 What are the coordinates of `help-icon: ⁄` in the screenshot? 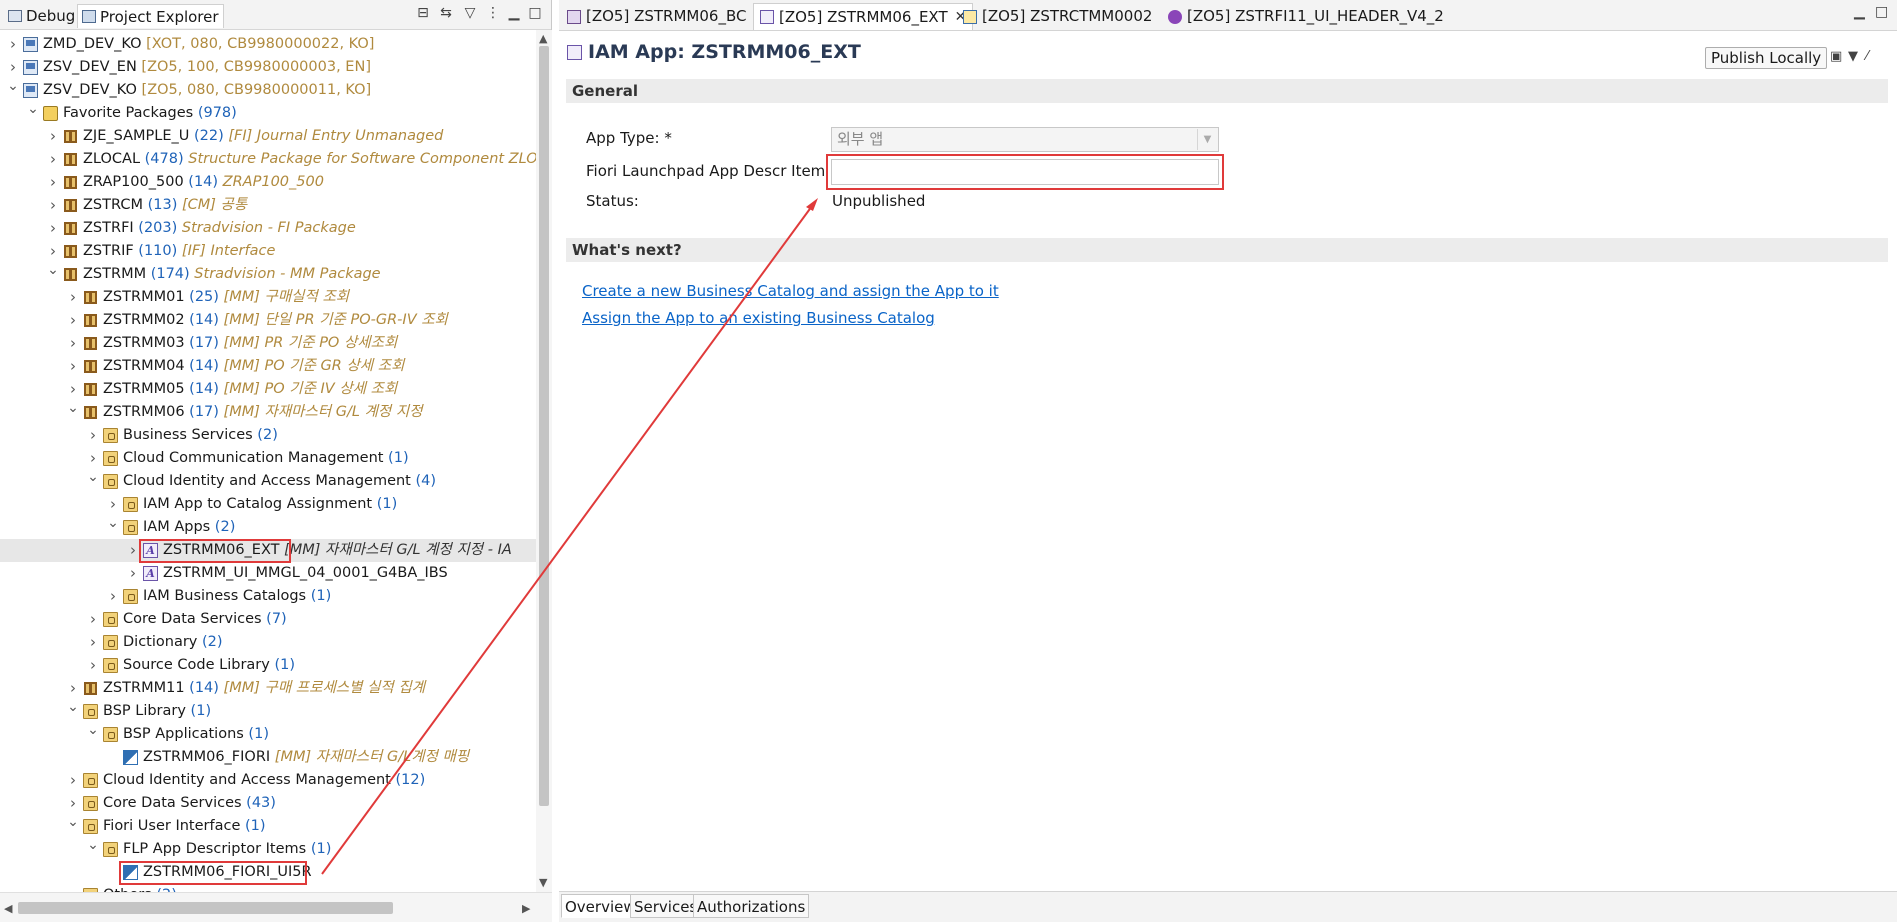 It's located at (1867, 56).